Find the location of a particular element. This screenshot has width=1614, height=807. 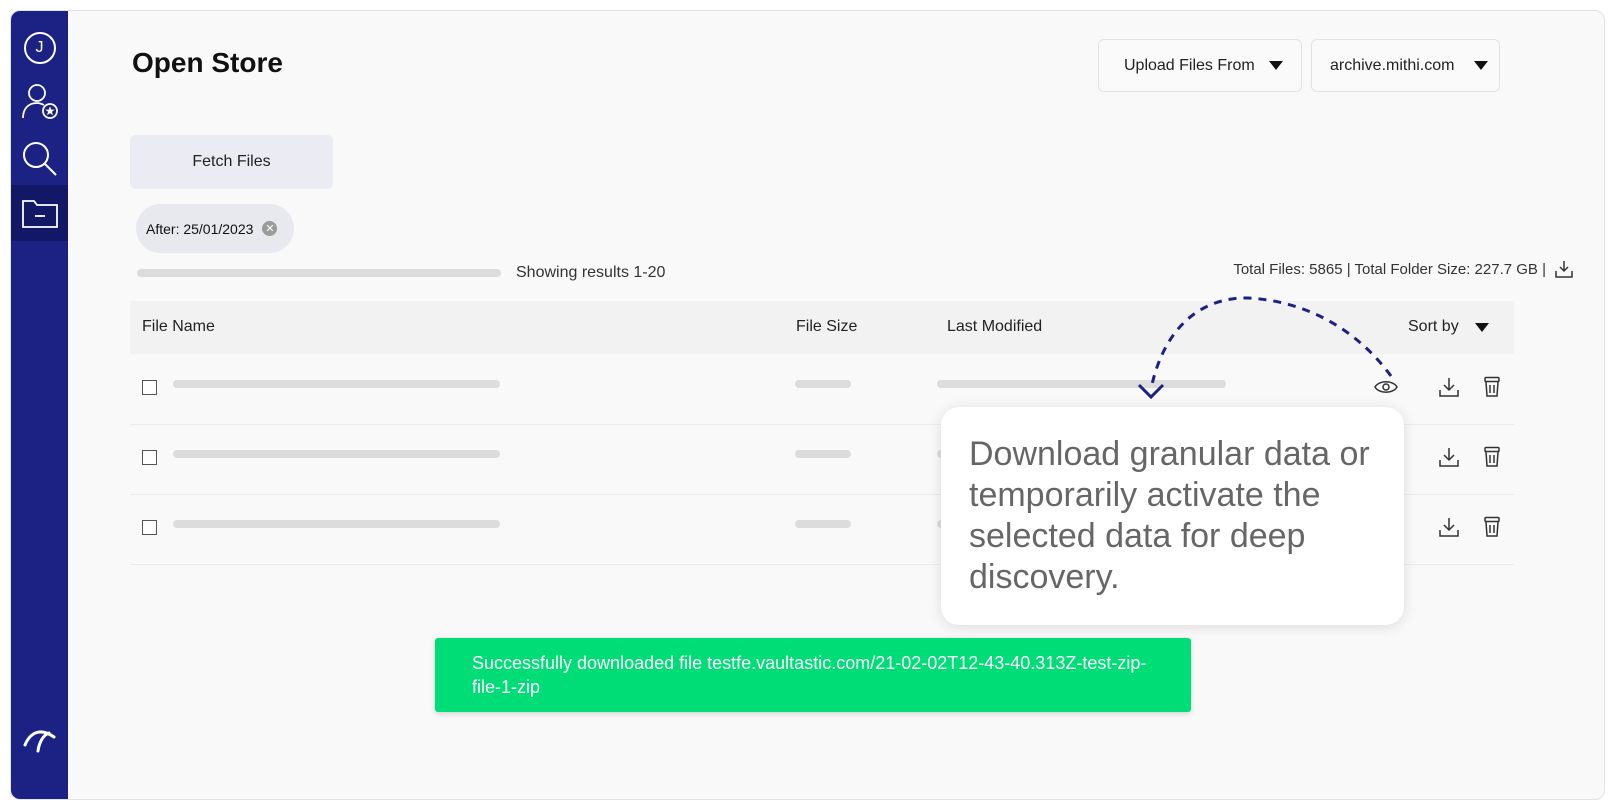

sort-by-dropdown: Sort by is located at coordinates (1448, 327).